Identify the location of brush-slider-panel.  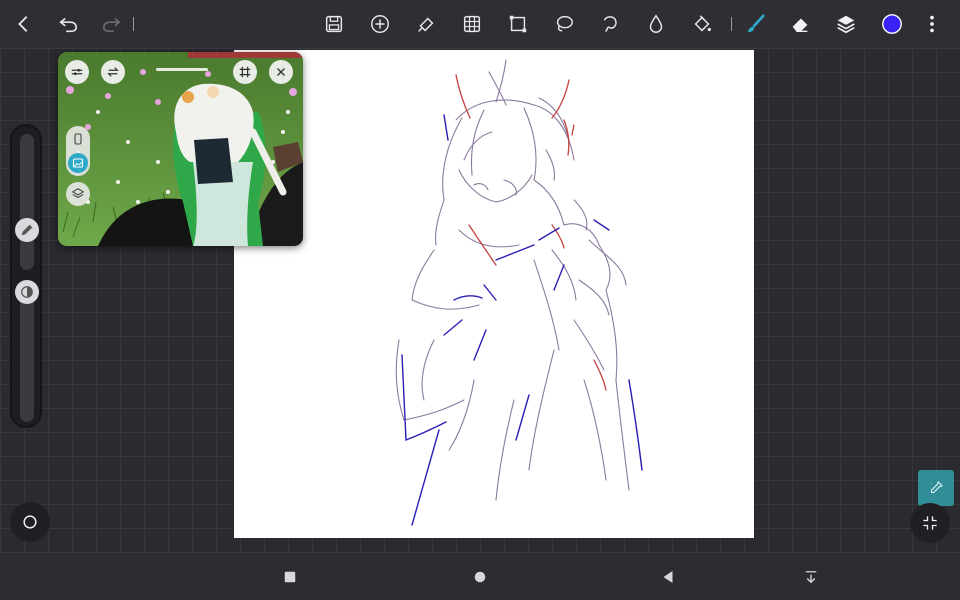
(26, 276).